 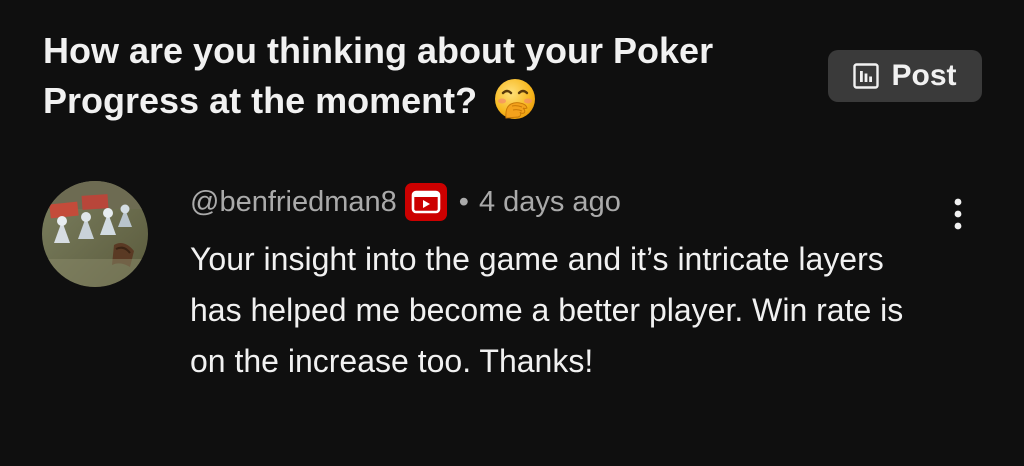 I want to click on post-type-button: Post, so click(x=905, y=76).